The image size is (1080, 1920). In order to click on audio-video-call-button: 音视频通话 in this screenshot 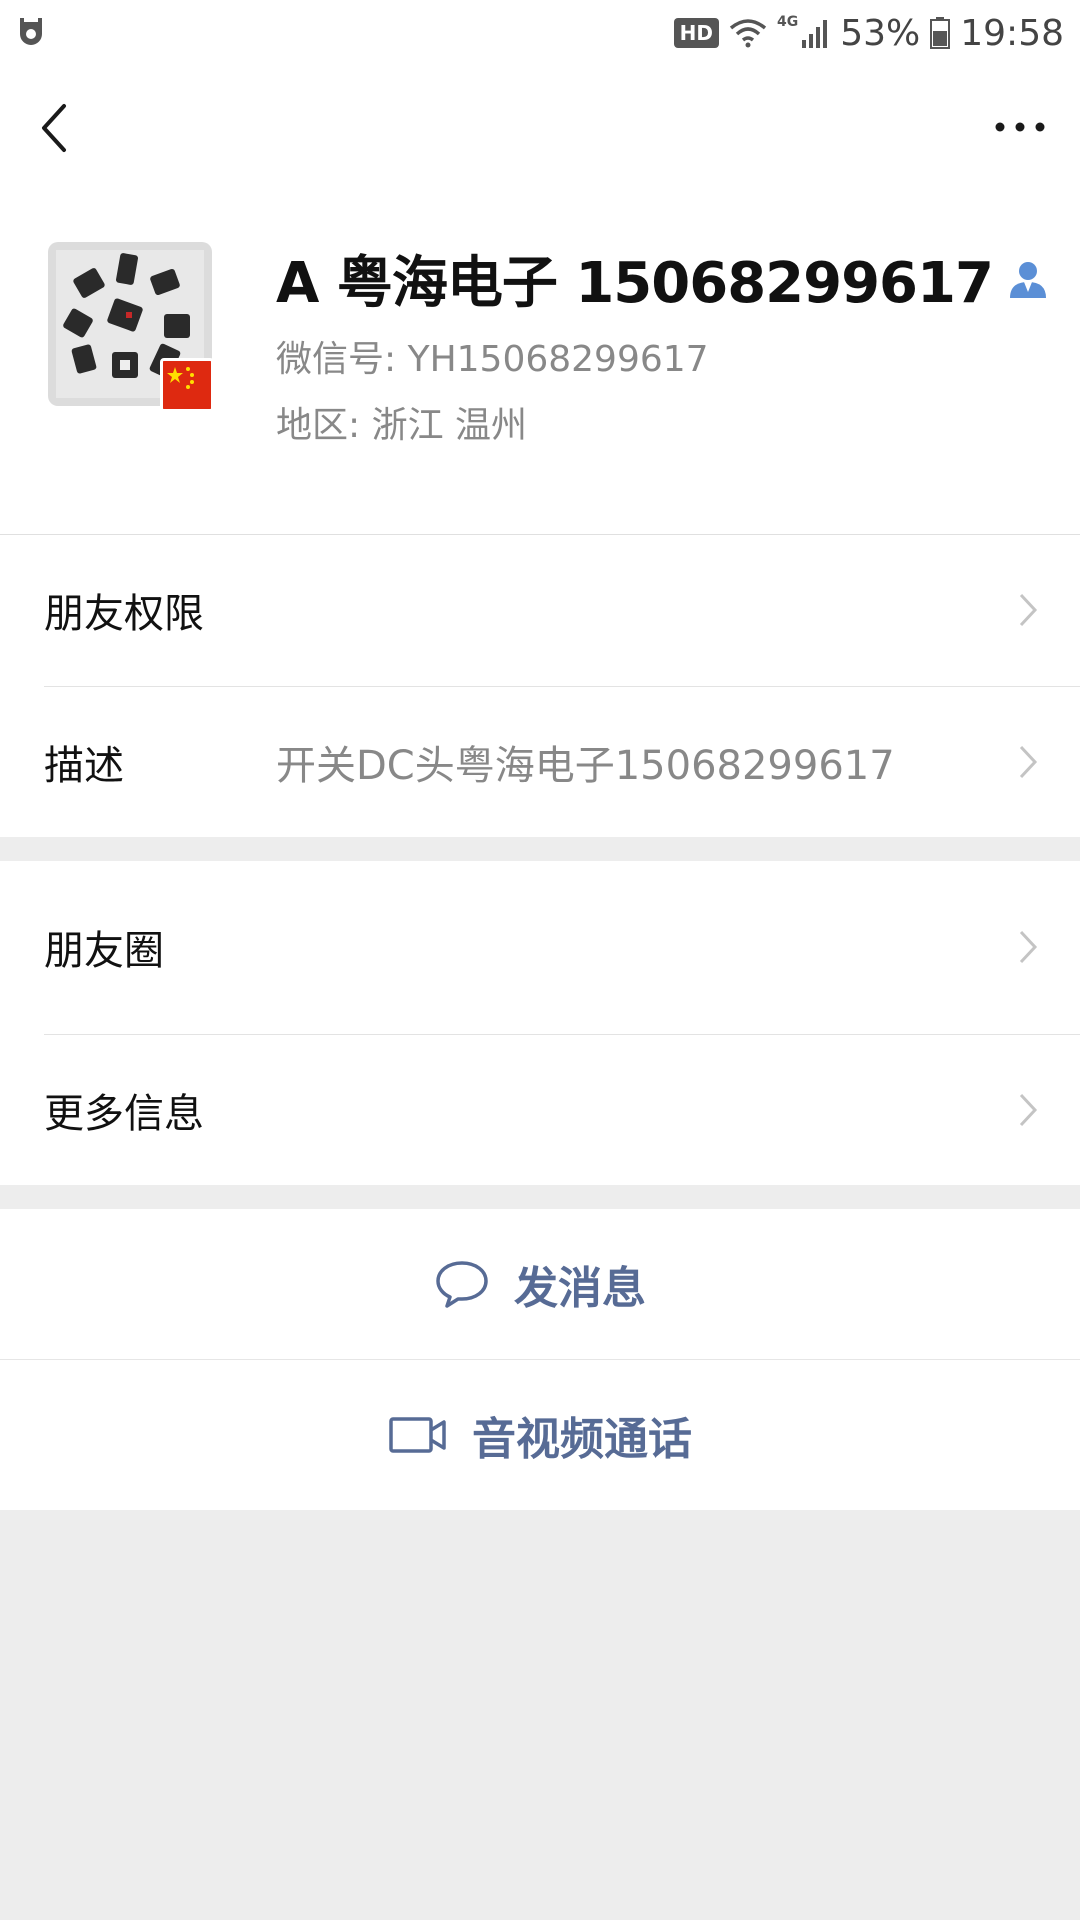, I will do `click(540, 1435)`.